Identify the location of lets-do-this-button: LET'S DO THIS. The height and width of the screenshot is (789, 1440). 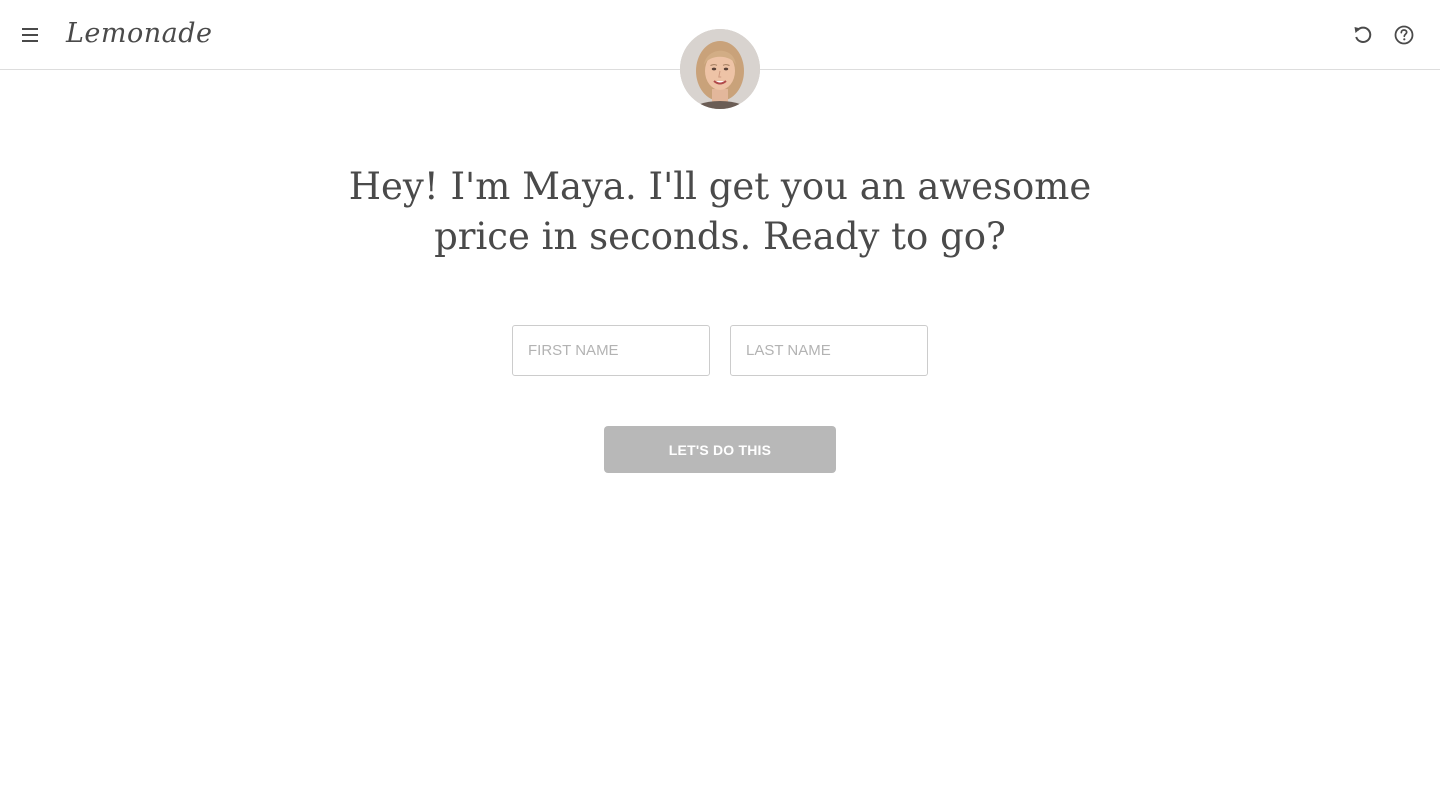
(720, 449).